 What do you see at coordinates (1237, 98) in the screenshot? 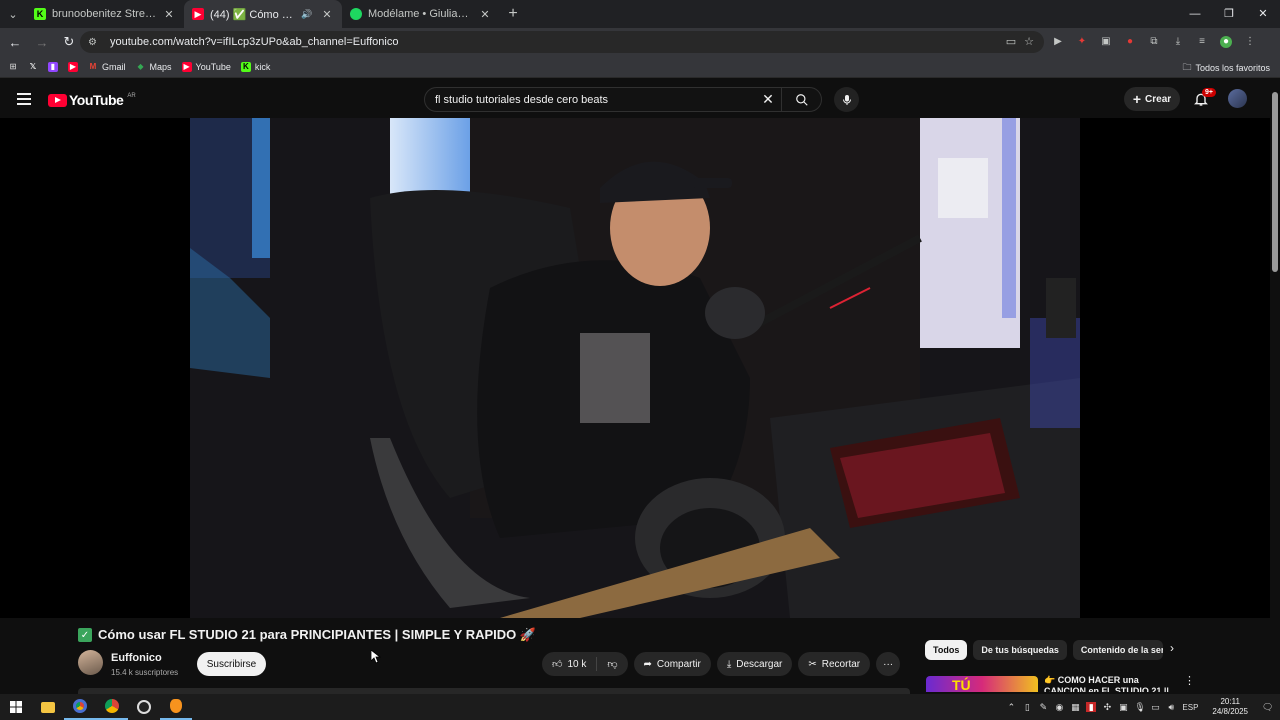
I see `account-avatar` at bounding box center [1237, 98].